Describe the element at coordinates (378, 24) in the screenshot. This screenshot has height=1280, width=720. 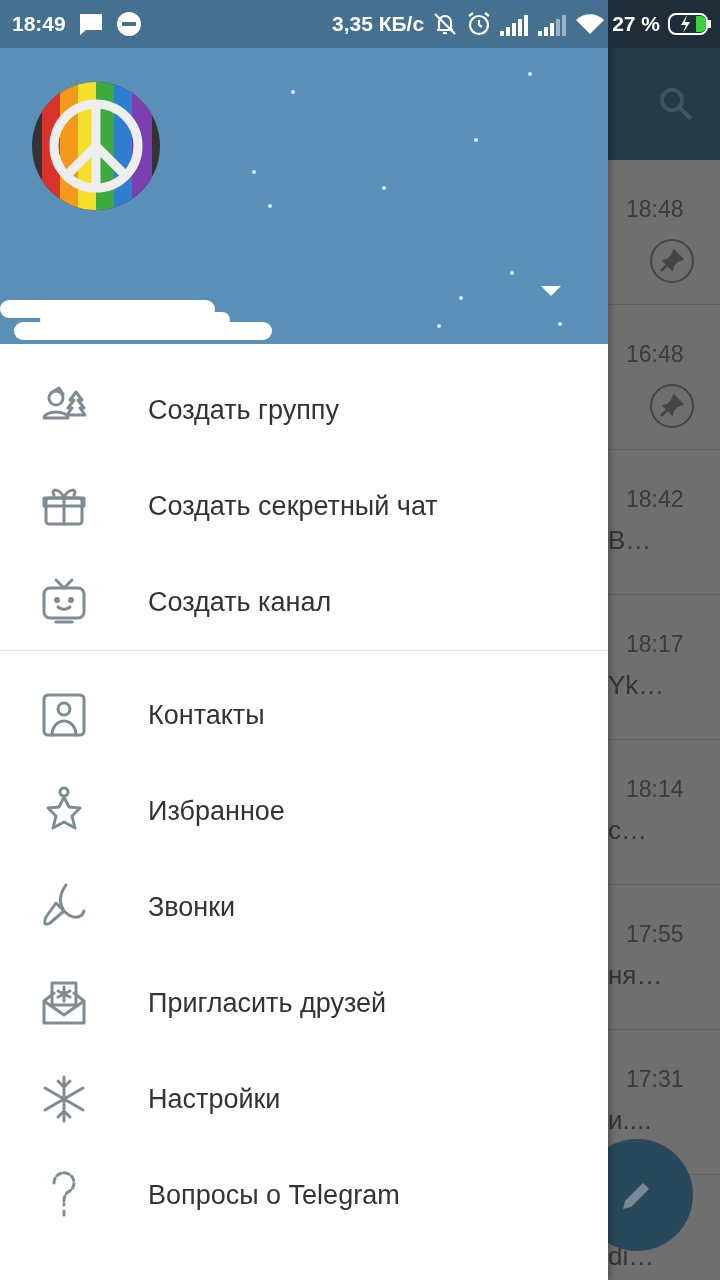
I see `network-speed: 3,35 КБ/с` at that location.